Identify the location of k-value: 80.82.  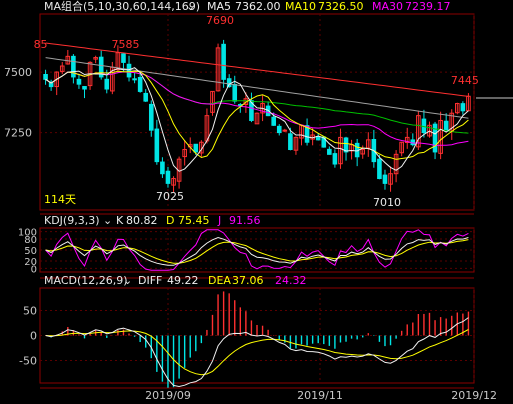
(142, 220).